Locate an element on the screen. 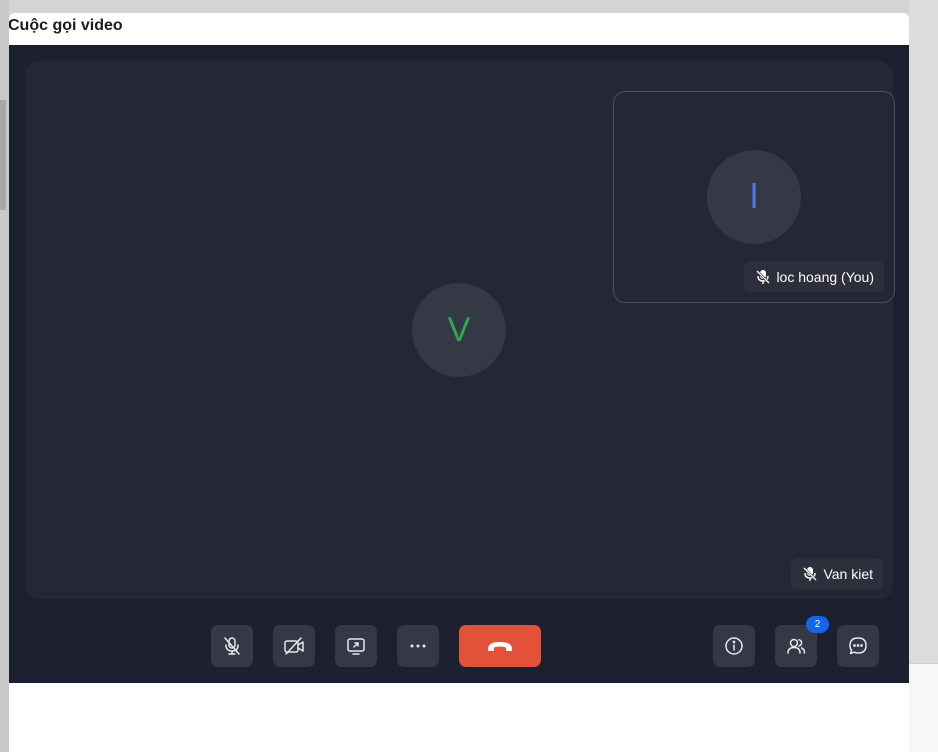 The height and width of the screenshot is (752, 938). self-participant-initial: l is located at coordinates (754, 196).